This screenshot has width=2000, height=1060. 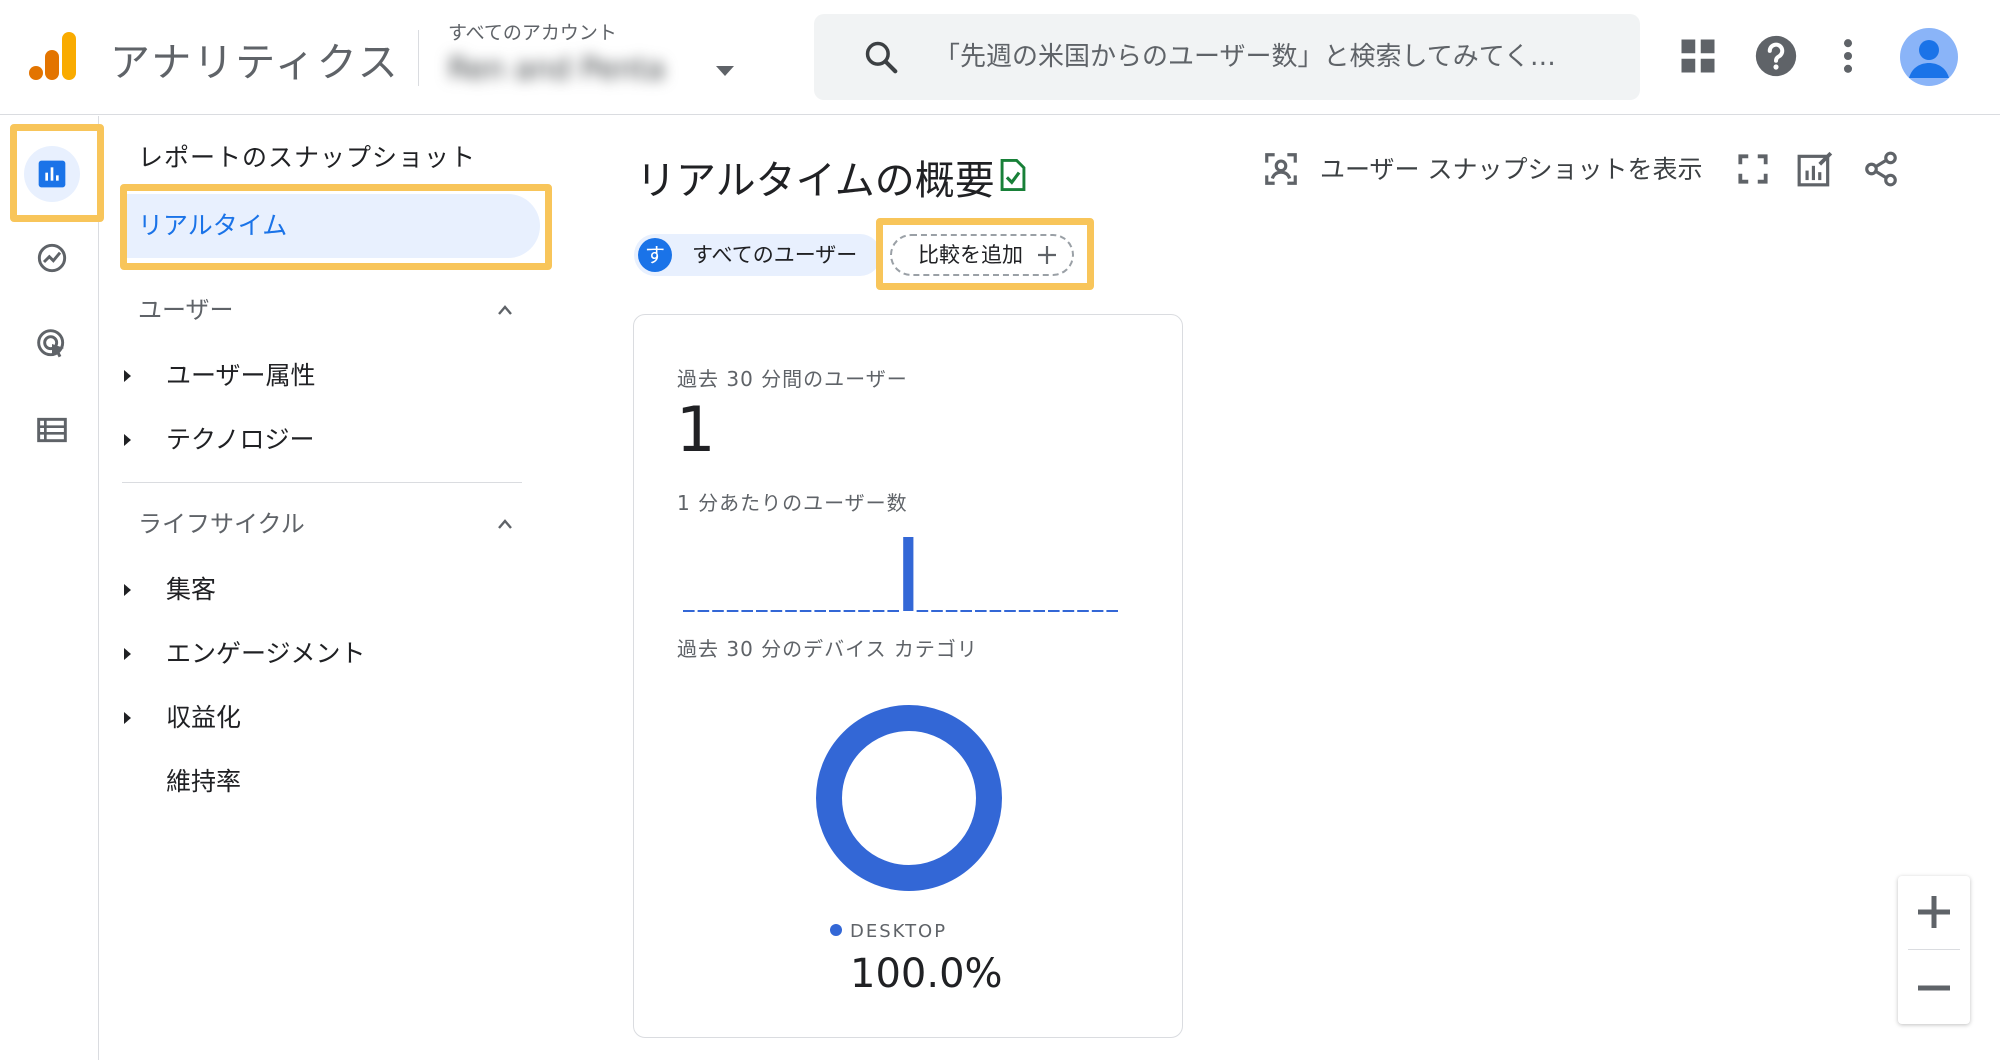 What do you see at coordinates (1039, 611) in the screenshot?
I see `bar-minute--6` at bounding box center [1039, 611].